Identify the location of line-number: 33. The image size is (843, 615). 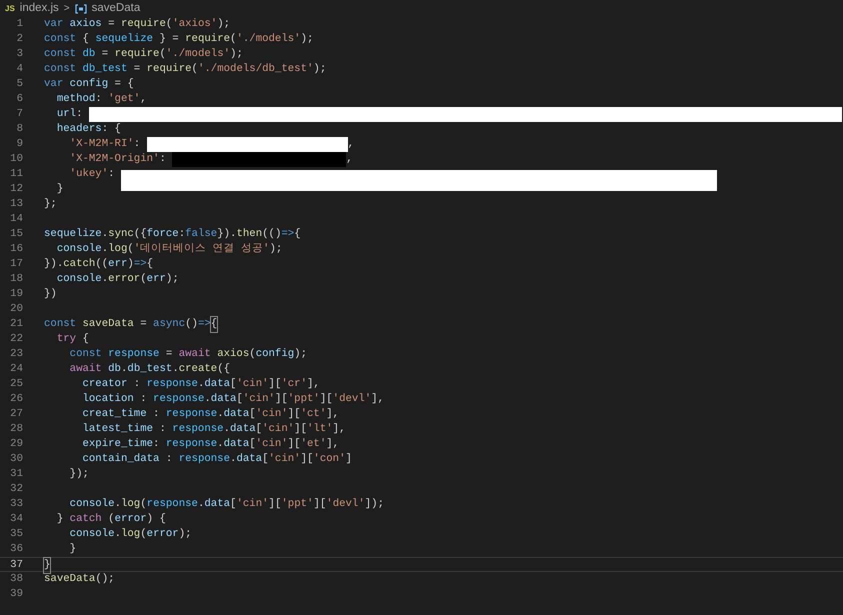
(16, 504).